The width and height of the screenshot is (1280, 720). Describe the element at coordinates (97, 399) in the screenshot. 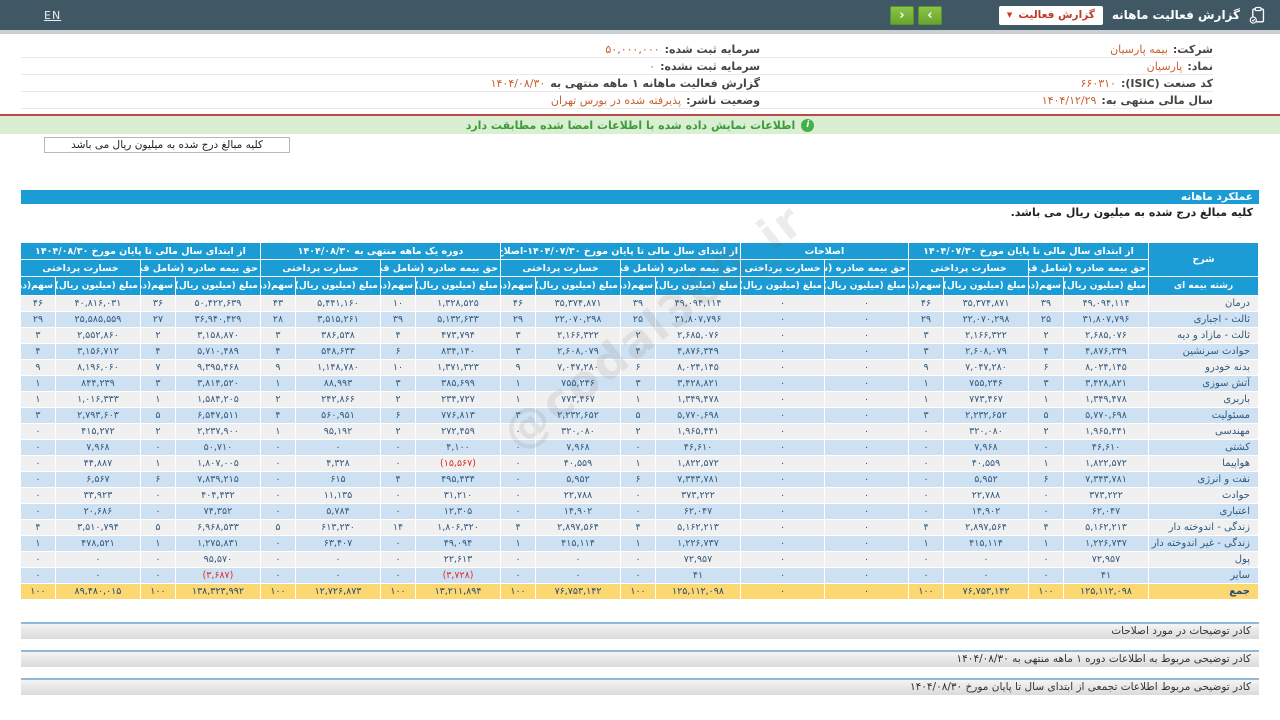

I see `table-cell: ۱,۰۱۶,۳۳۳` at that location.